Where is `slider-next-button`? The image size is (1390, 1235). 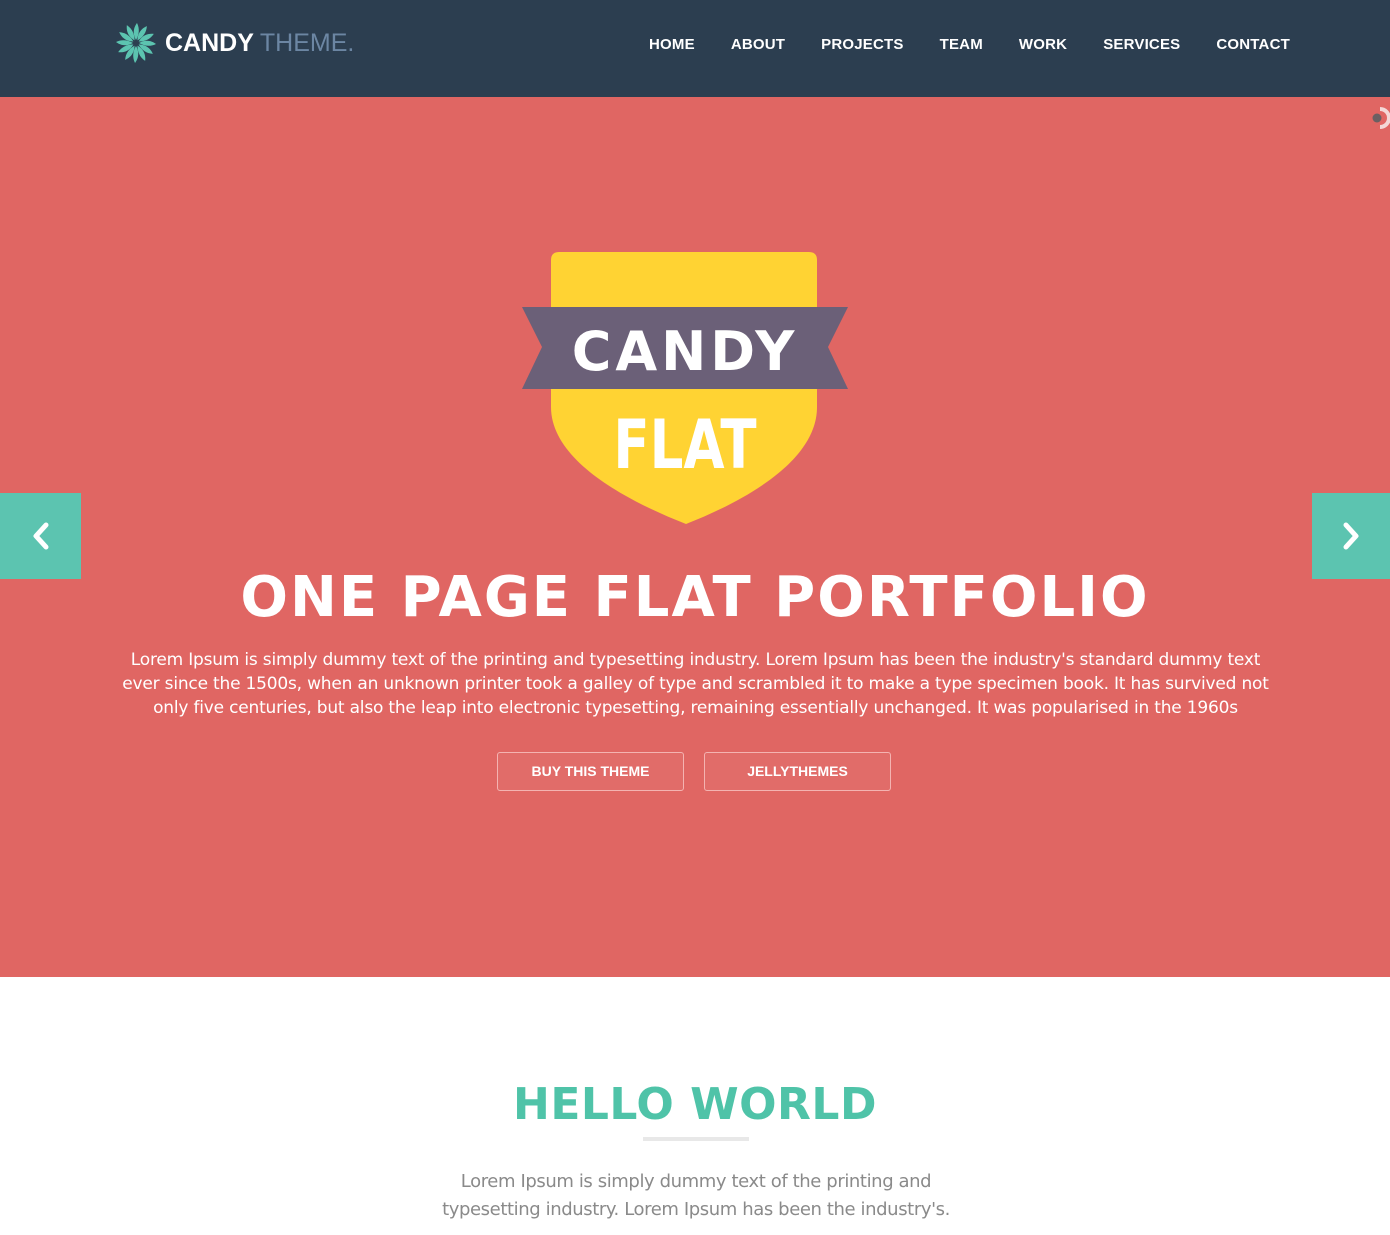 slider-next-button is located at coordinates (1351, 536).